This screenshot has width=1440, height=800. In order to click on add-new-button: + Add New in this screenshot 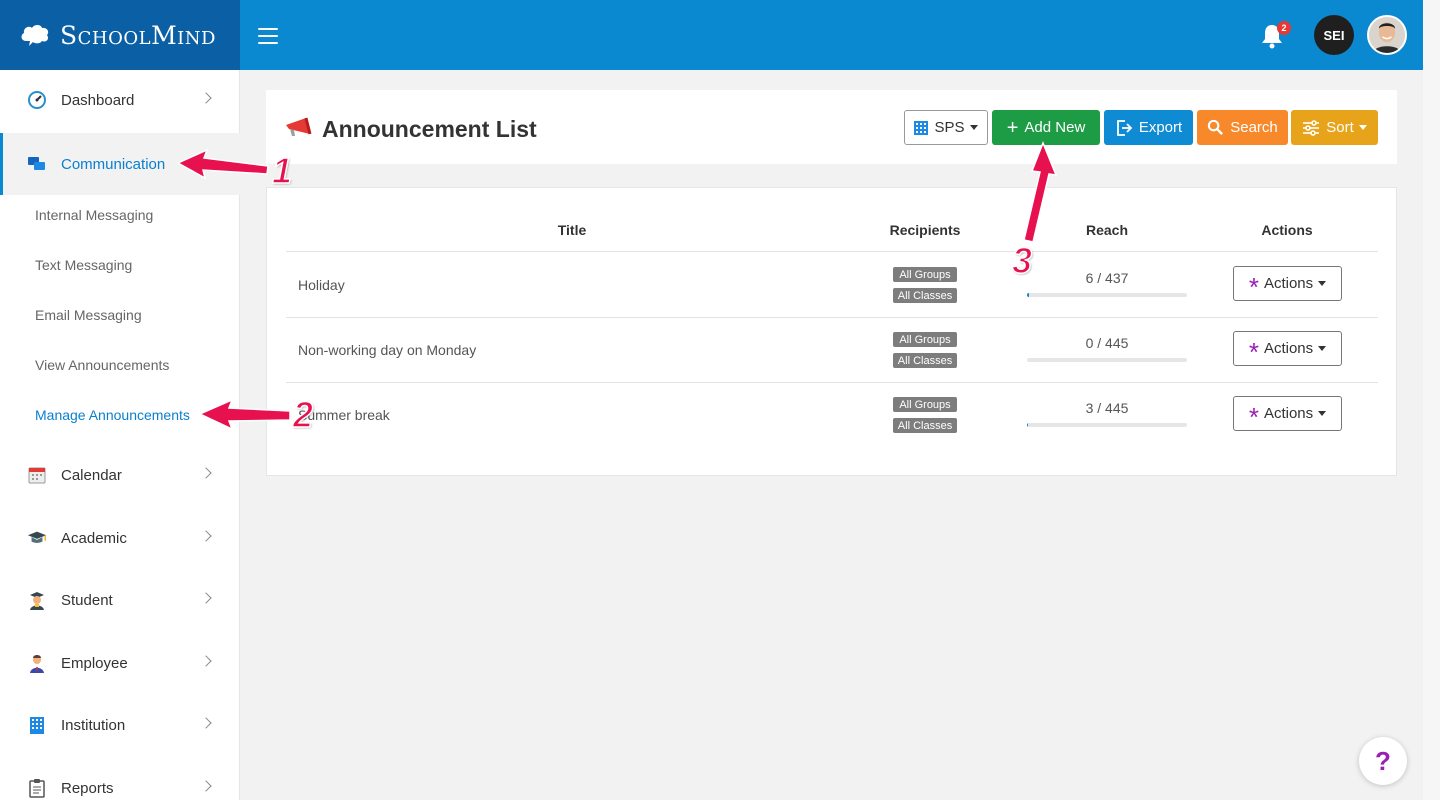, I will do `click(1046, 127)`.